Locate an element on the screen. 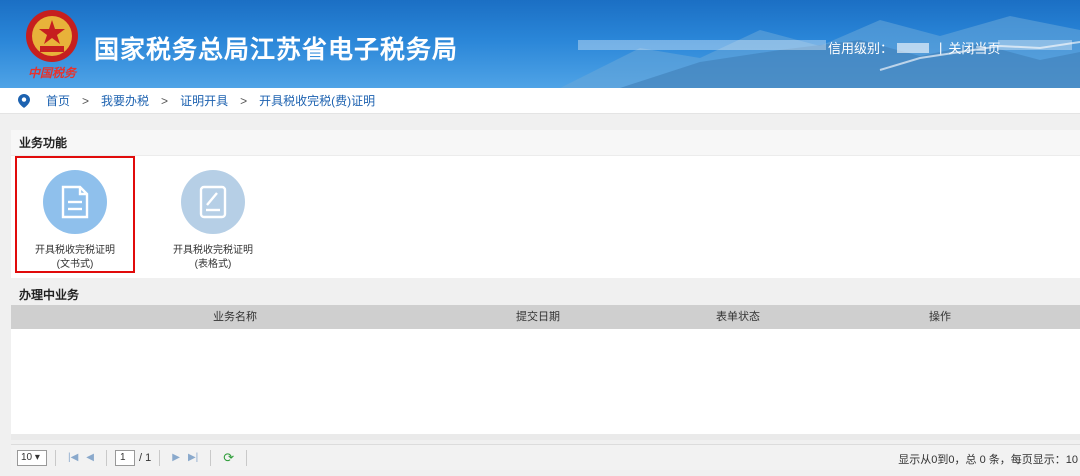 This screenshot has height=476, width=1080. top-right-links: 信用级别： | 关闭当页 is located at coordinates (914, 47).